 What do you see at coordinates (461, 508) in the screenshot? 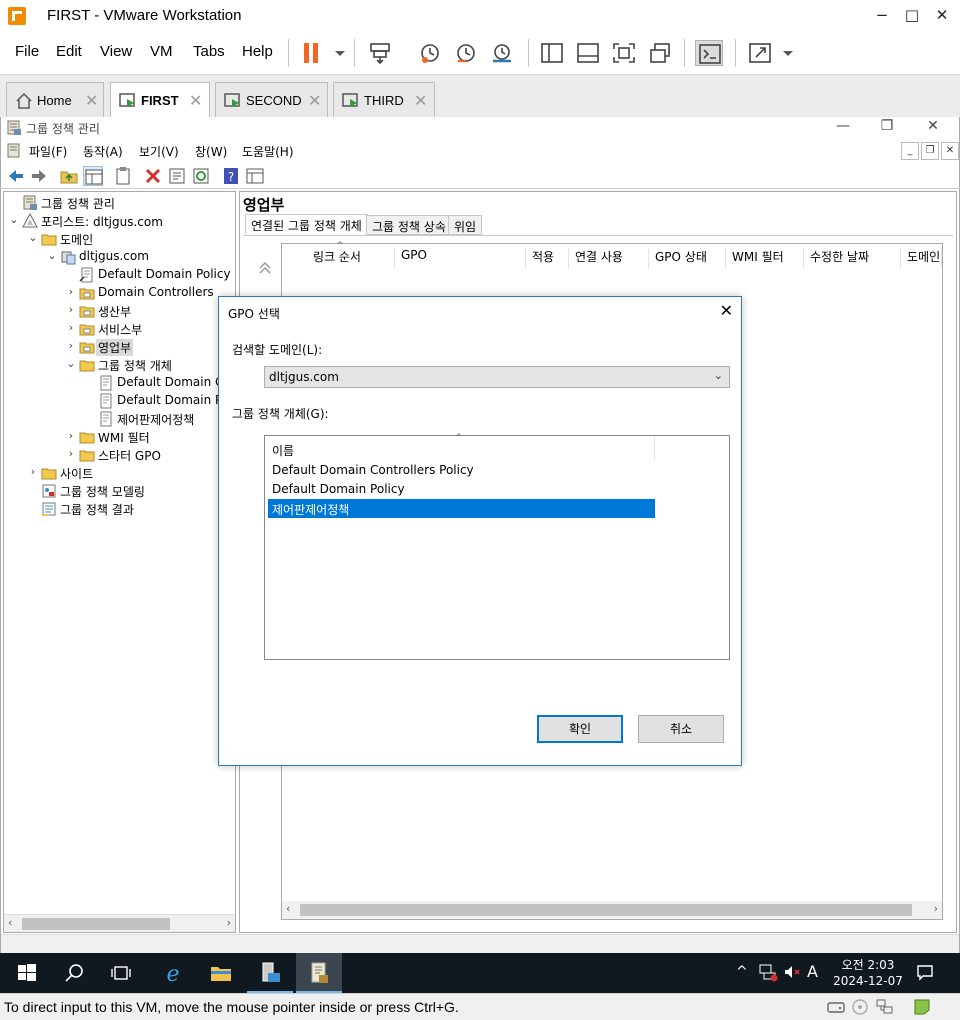
I see `gpo-list-item-selected: 제어판제어정책` at bounding box center [461, 508].